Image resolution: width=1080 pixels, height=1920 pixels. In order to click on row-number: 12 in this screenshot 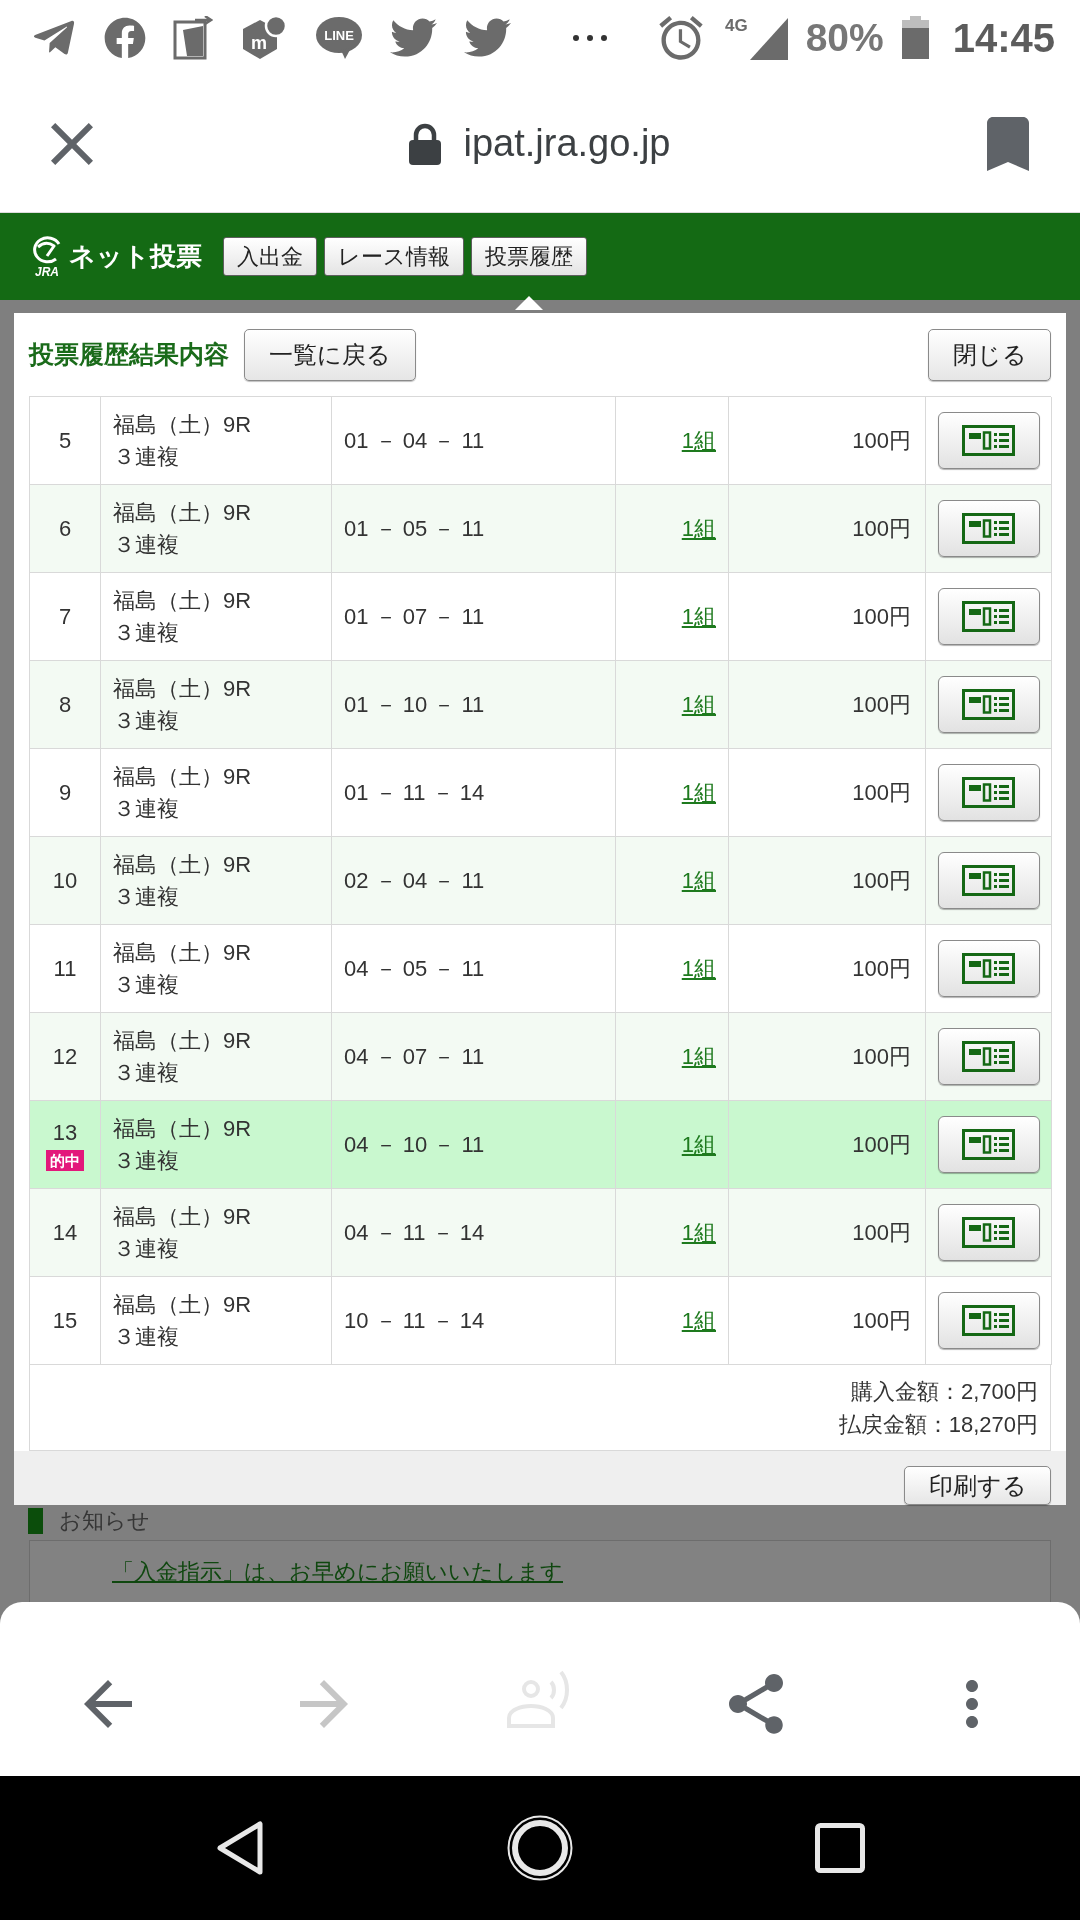, I will do `click(65, 1056)`.